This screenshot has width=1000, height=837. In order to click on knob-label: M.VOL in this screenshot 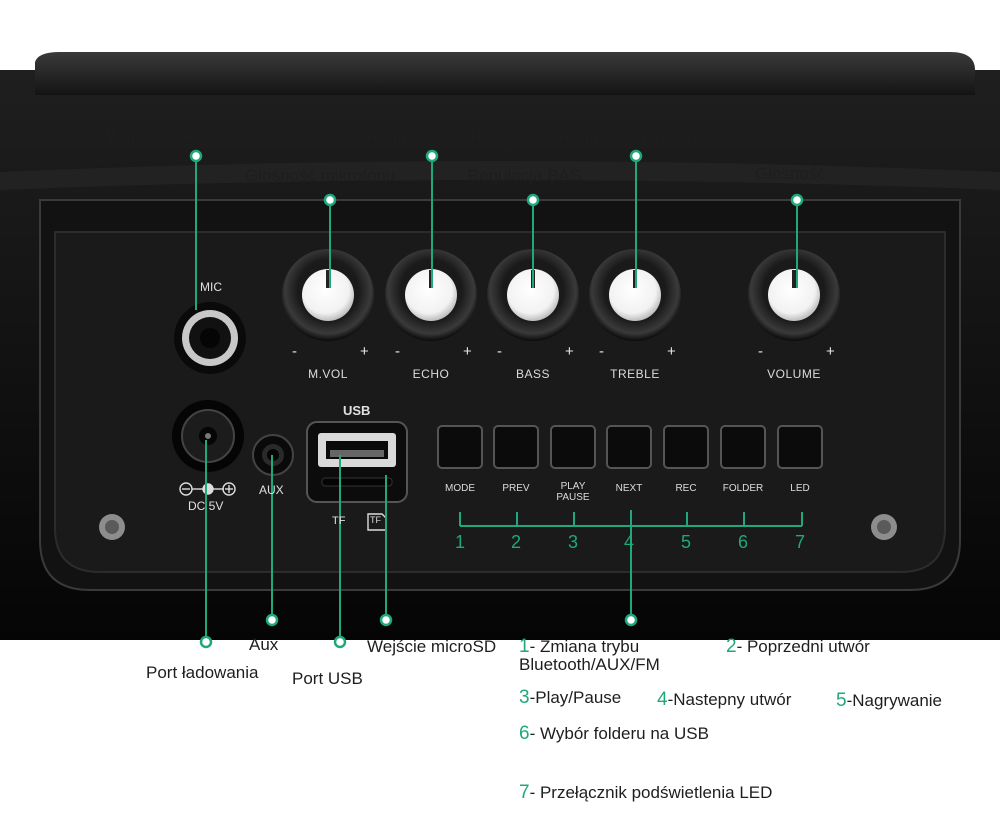, I will do `click(328, 374)`.